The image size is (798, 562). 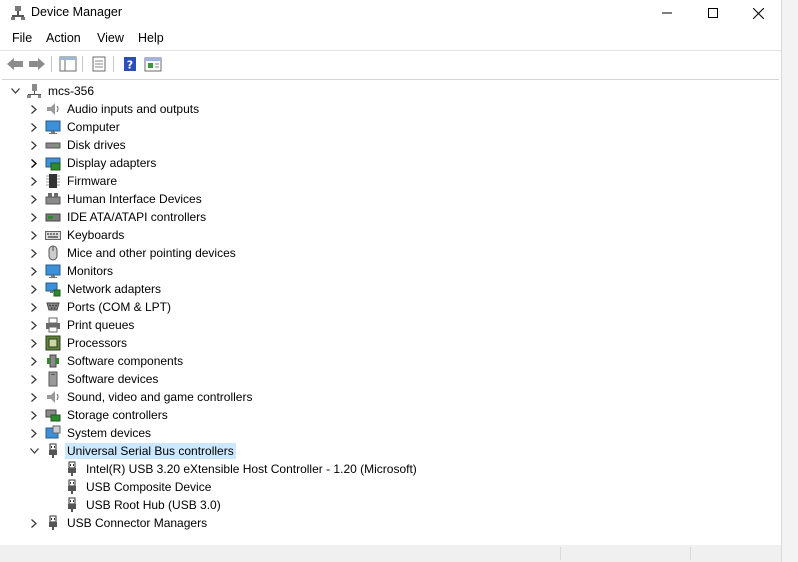 What do you see at coordinates (93, 379) in the screenshot?
I see `category-software-devices: Software devices` at bounding box center [93, 379].